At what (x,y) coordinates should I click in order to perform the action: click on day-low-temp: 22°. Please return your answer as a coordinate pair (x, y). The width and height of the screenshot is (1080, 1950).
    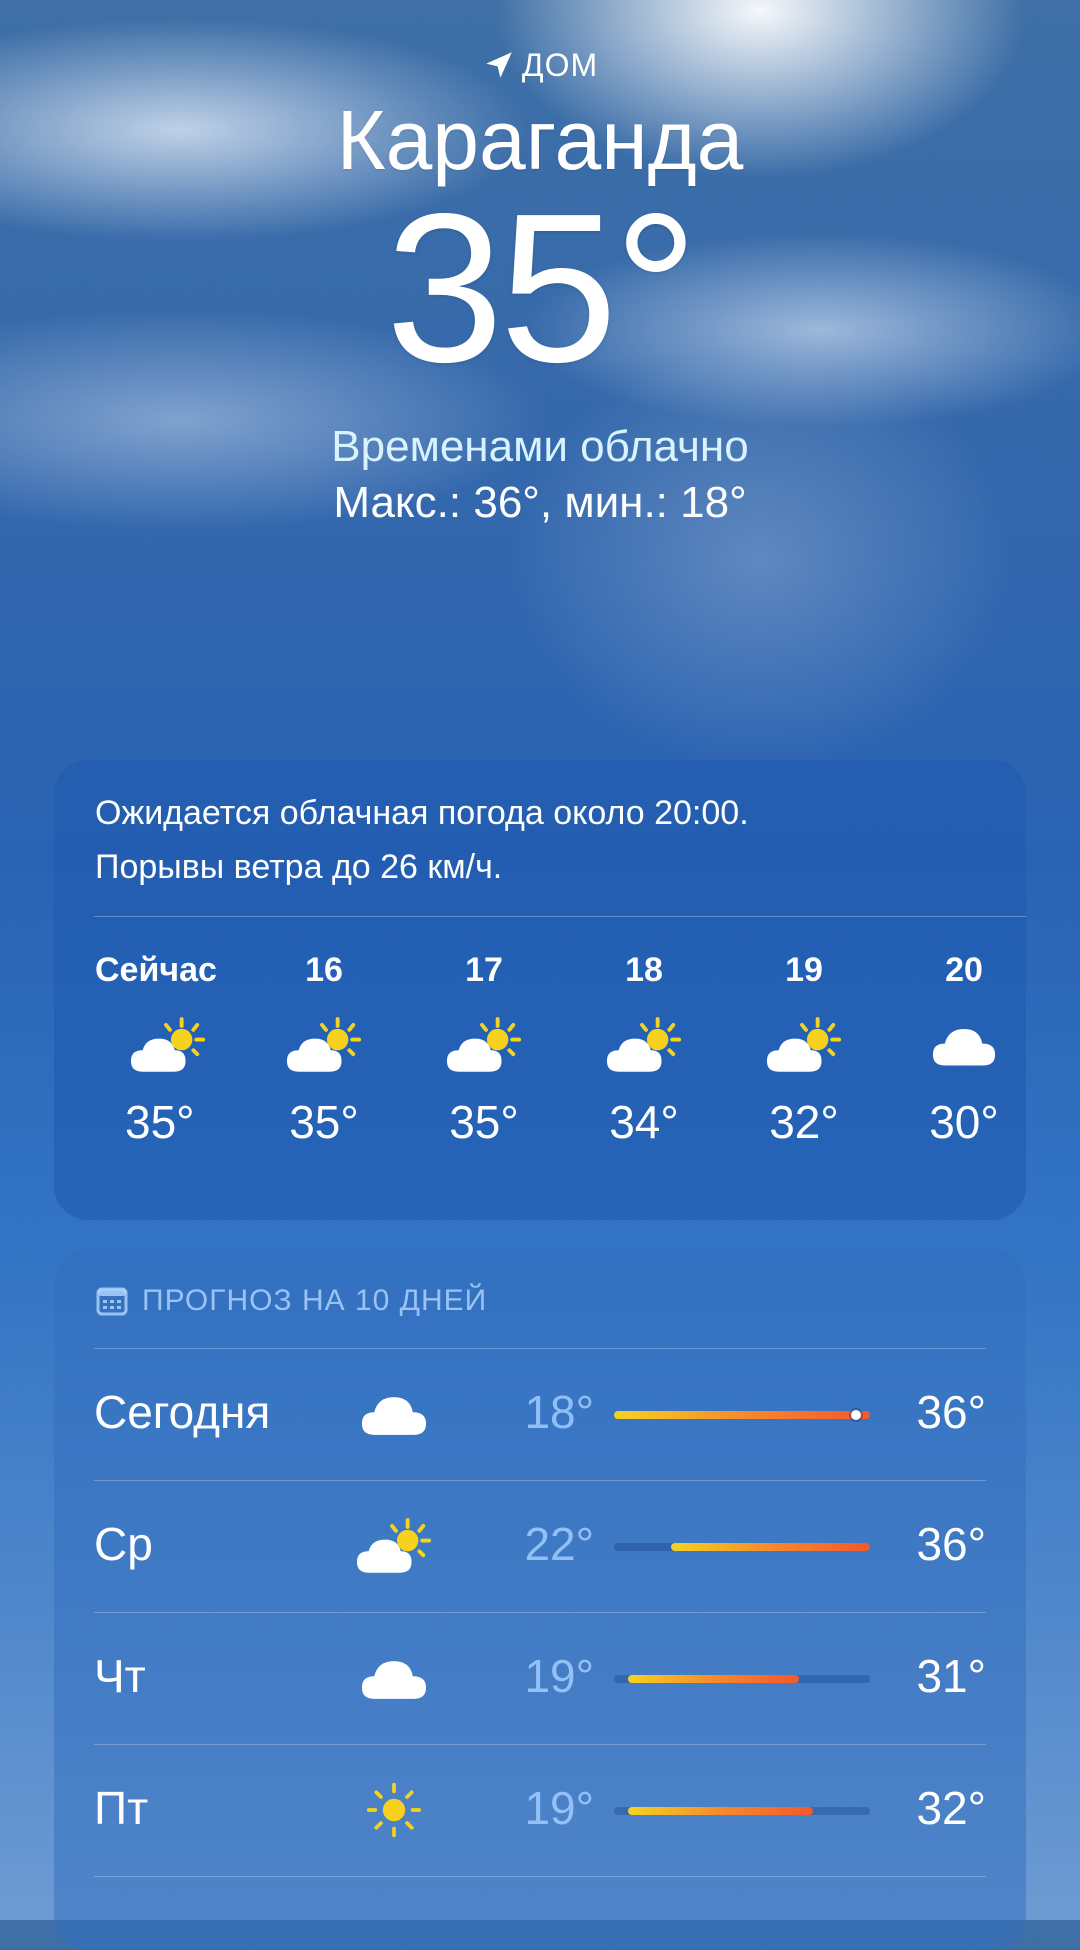
    Looking at the image, I should click on (559, 1544).